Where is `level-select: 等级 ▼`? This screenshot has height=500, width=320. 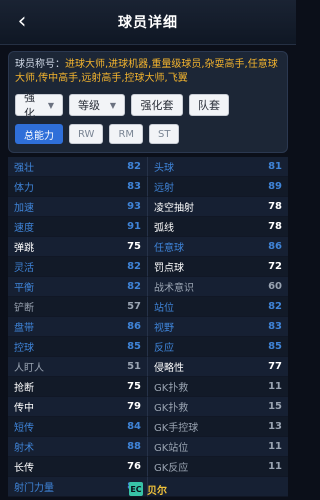
level-select: 等级 ▼ is located at coordinates (97, 105).